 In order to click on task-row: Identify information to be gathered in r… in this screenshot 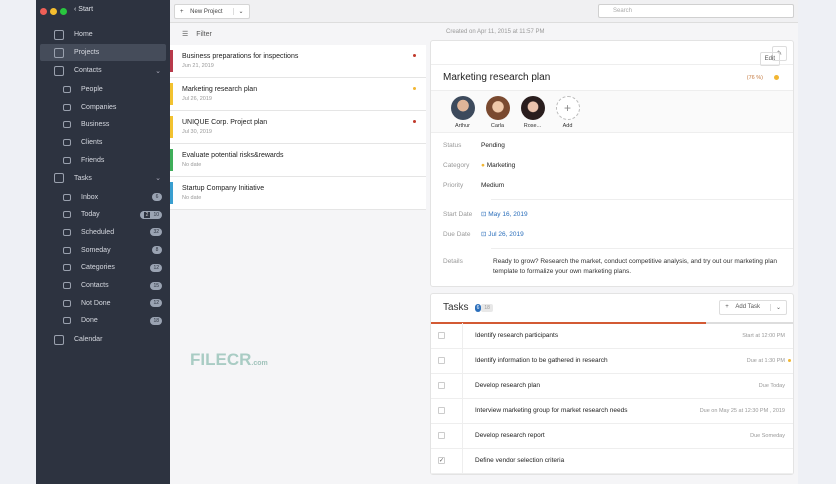, I will do `click(612, 361)`.